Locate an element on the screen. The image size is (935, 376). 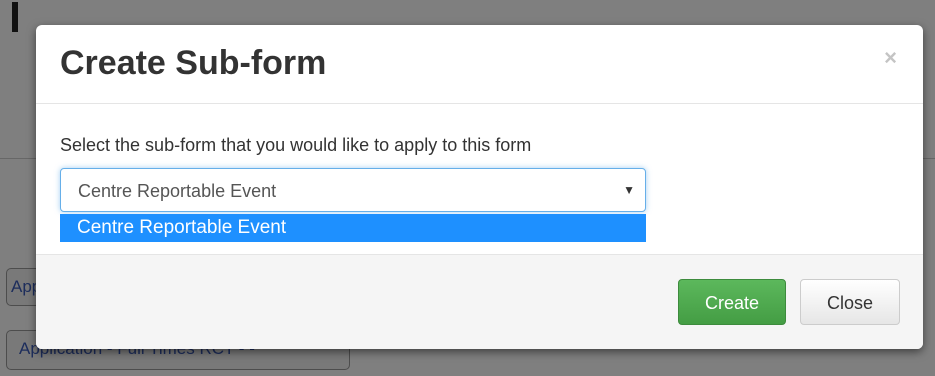
chevron-down-icon: ▼ is located at coordinates (629, 190).